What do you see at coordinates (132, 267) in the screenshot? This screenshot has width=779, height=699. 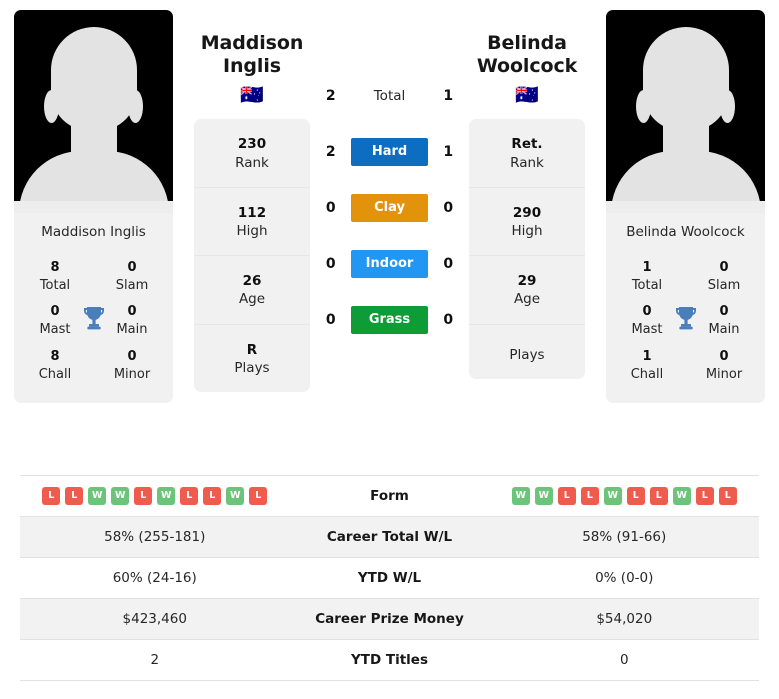 I see `left-titles-slam-value: 0` at bounding box center [132, 267].